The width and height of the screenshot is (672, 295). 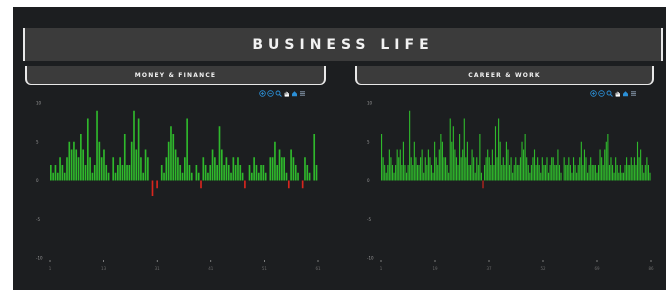 What do you see at coordinates (489, 268) in the screenshot?
I see `x-tick-label: 37` at bounding box center [489, 268].